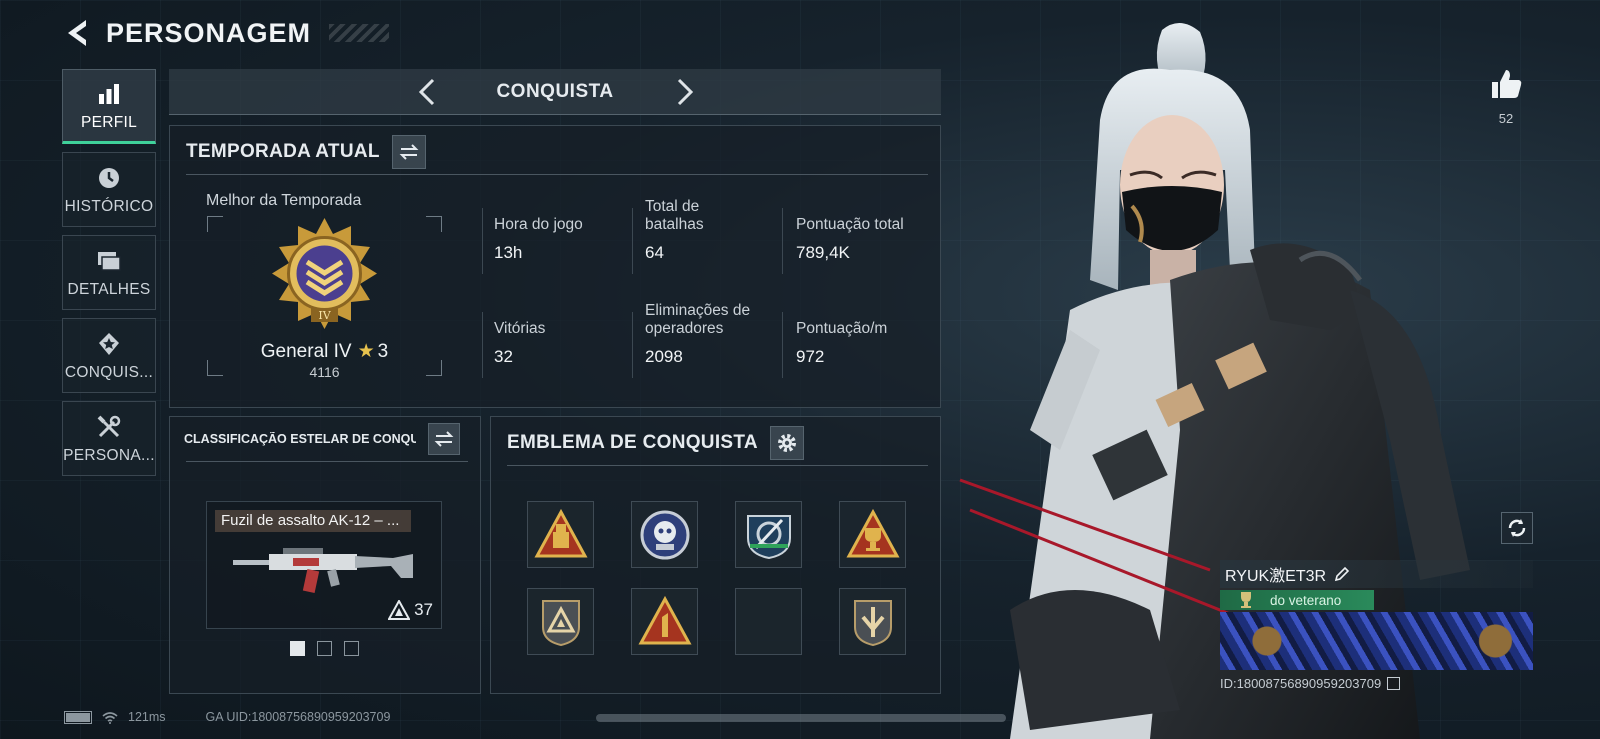 The image size is (1600, 739). What do you see at coordinates (109, 272) in the screenshot?
I see `sidebar-item-detalhes: DETALHES` at bounding box center [109, 272].